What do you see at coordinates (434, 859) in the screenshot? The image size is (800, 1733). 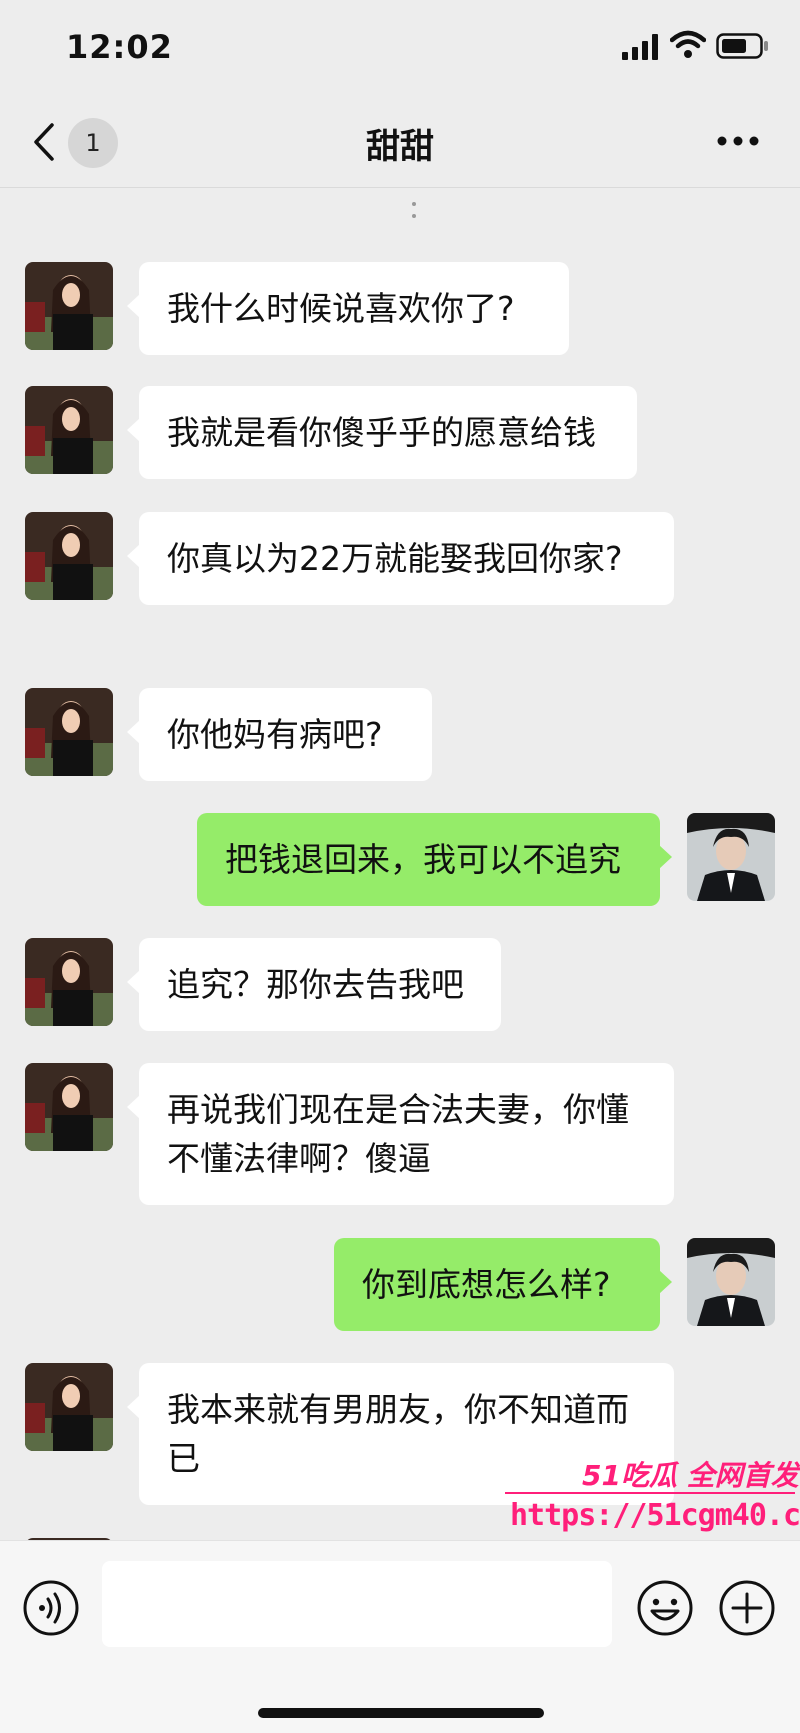 I see `message-bubble: 把钱退回来，我可以不追究` at bounding box center [434, 859].